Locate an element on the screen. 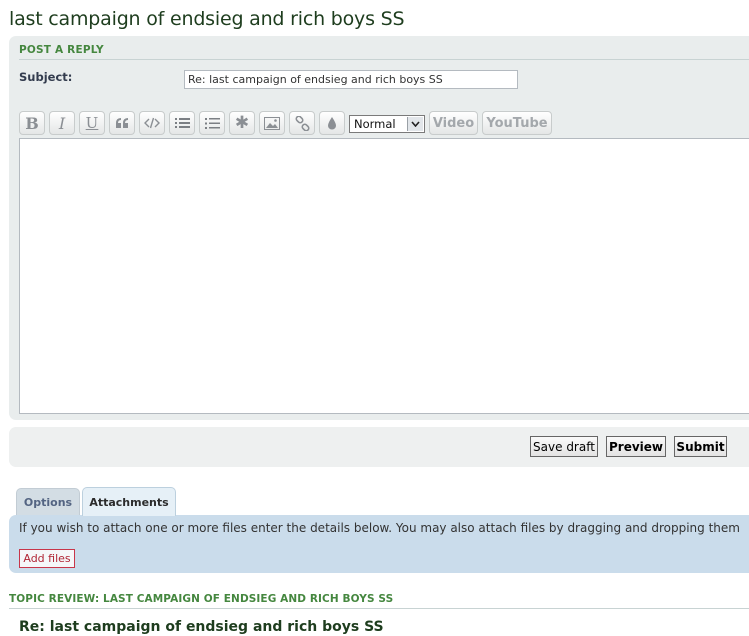 The height and width of the screenshot is (636, 749). font-size-select: Normal is located at coordinates (387, 124).